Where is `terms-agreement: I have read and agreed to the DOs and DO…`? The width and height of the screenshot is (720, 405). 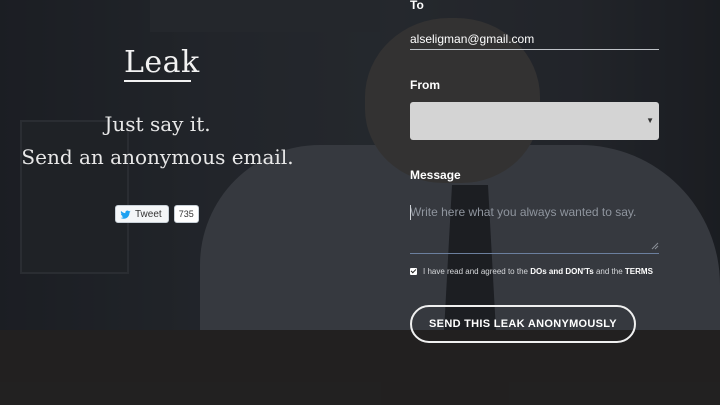
terms-agreement: I have read and agreed to the DOs and DO… is located at coordinates (531, 271).